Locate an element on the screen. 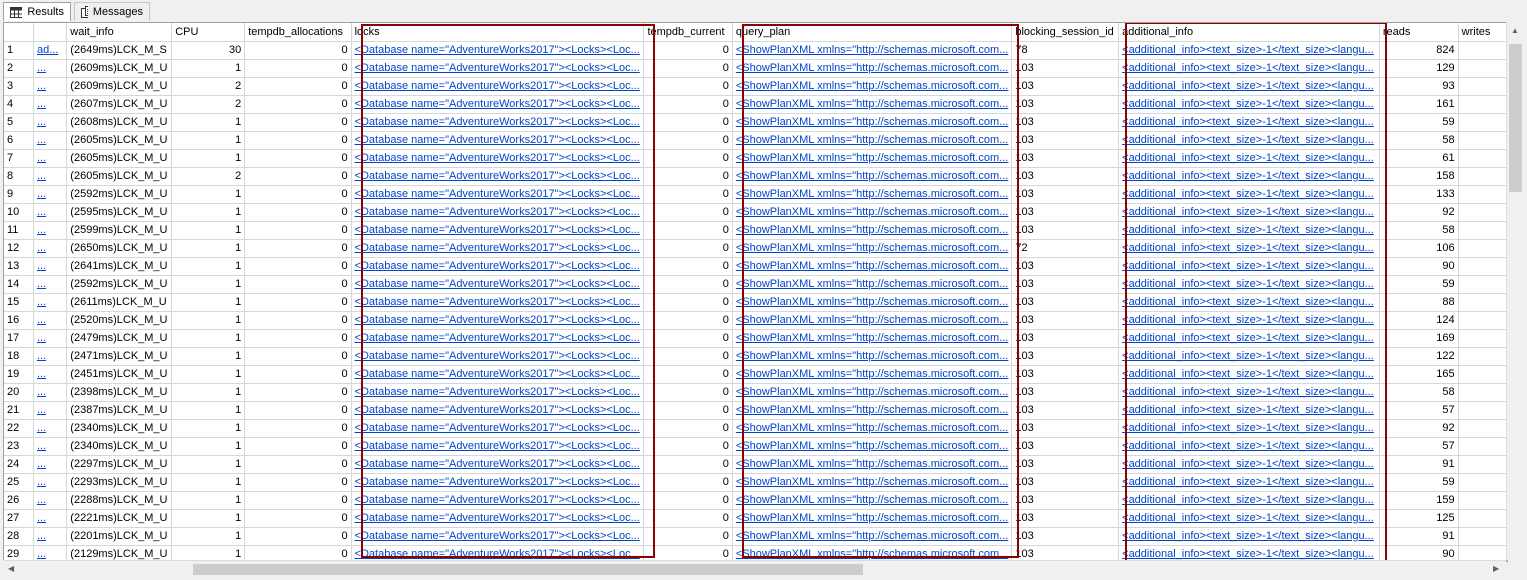  row-number-cell: 12 is located at coordinates (19, 248).